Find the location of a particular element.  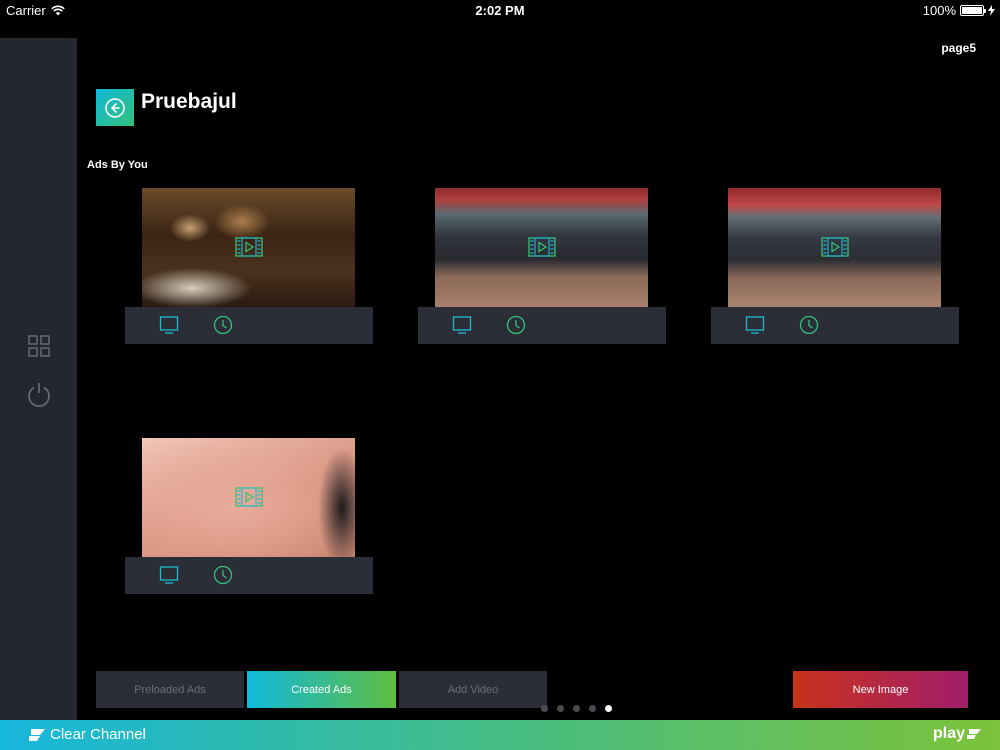

pagination-dots is located at coordinates (576, 708).